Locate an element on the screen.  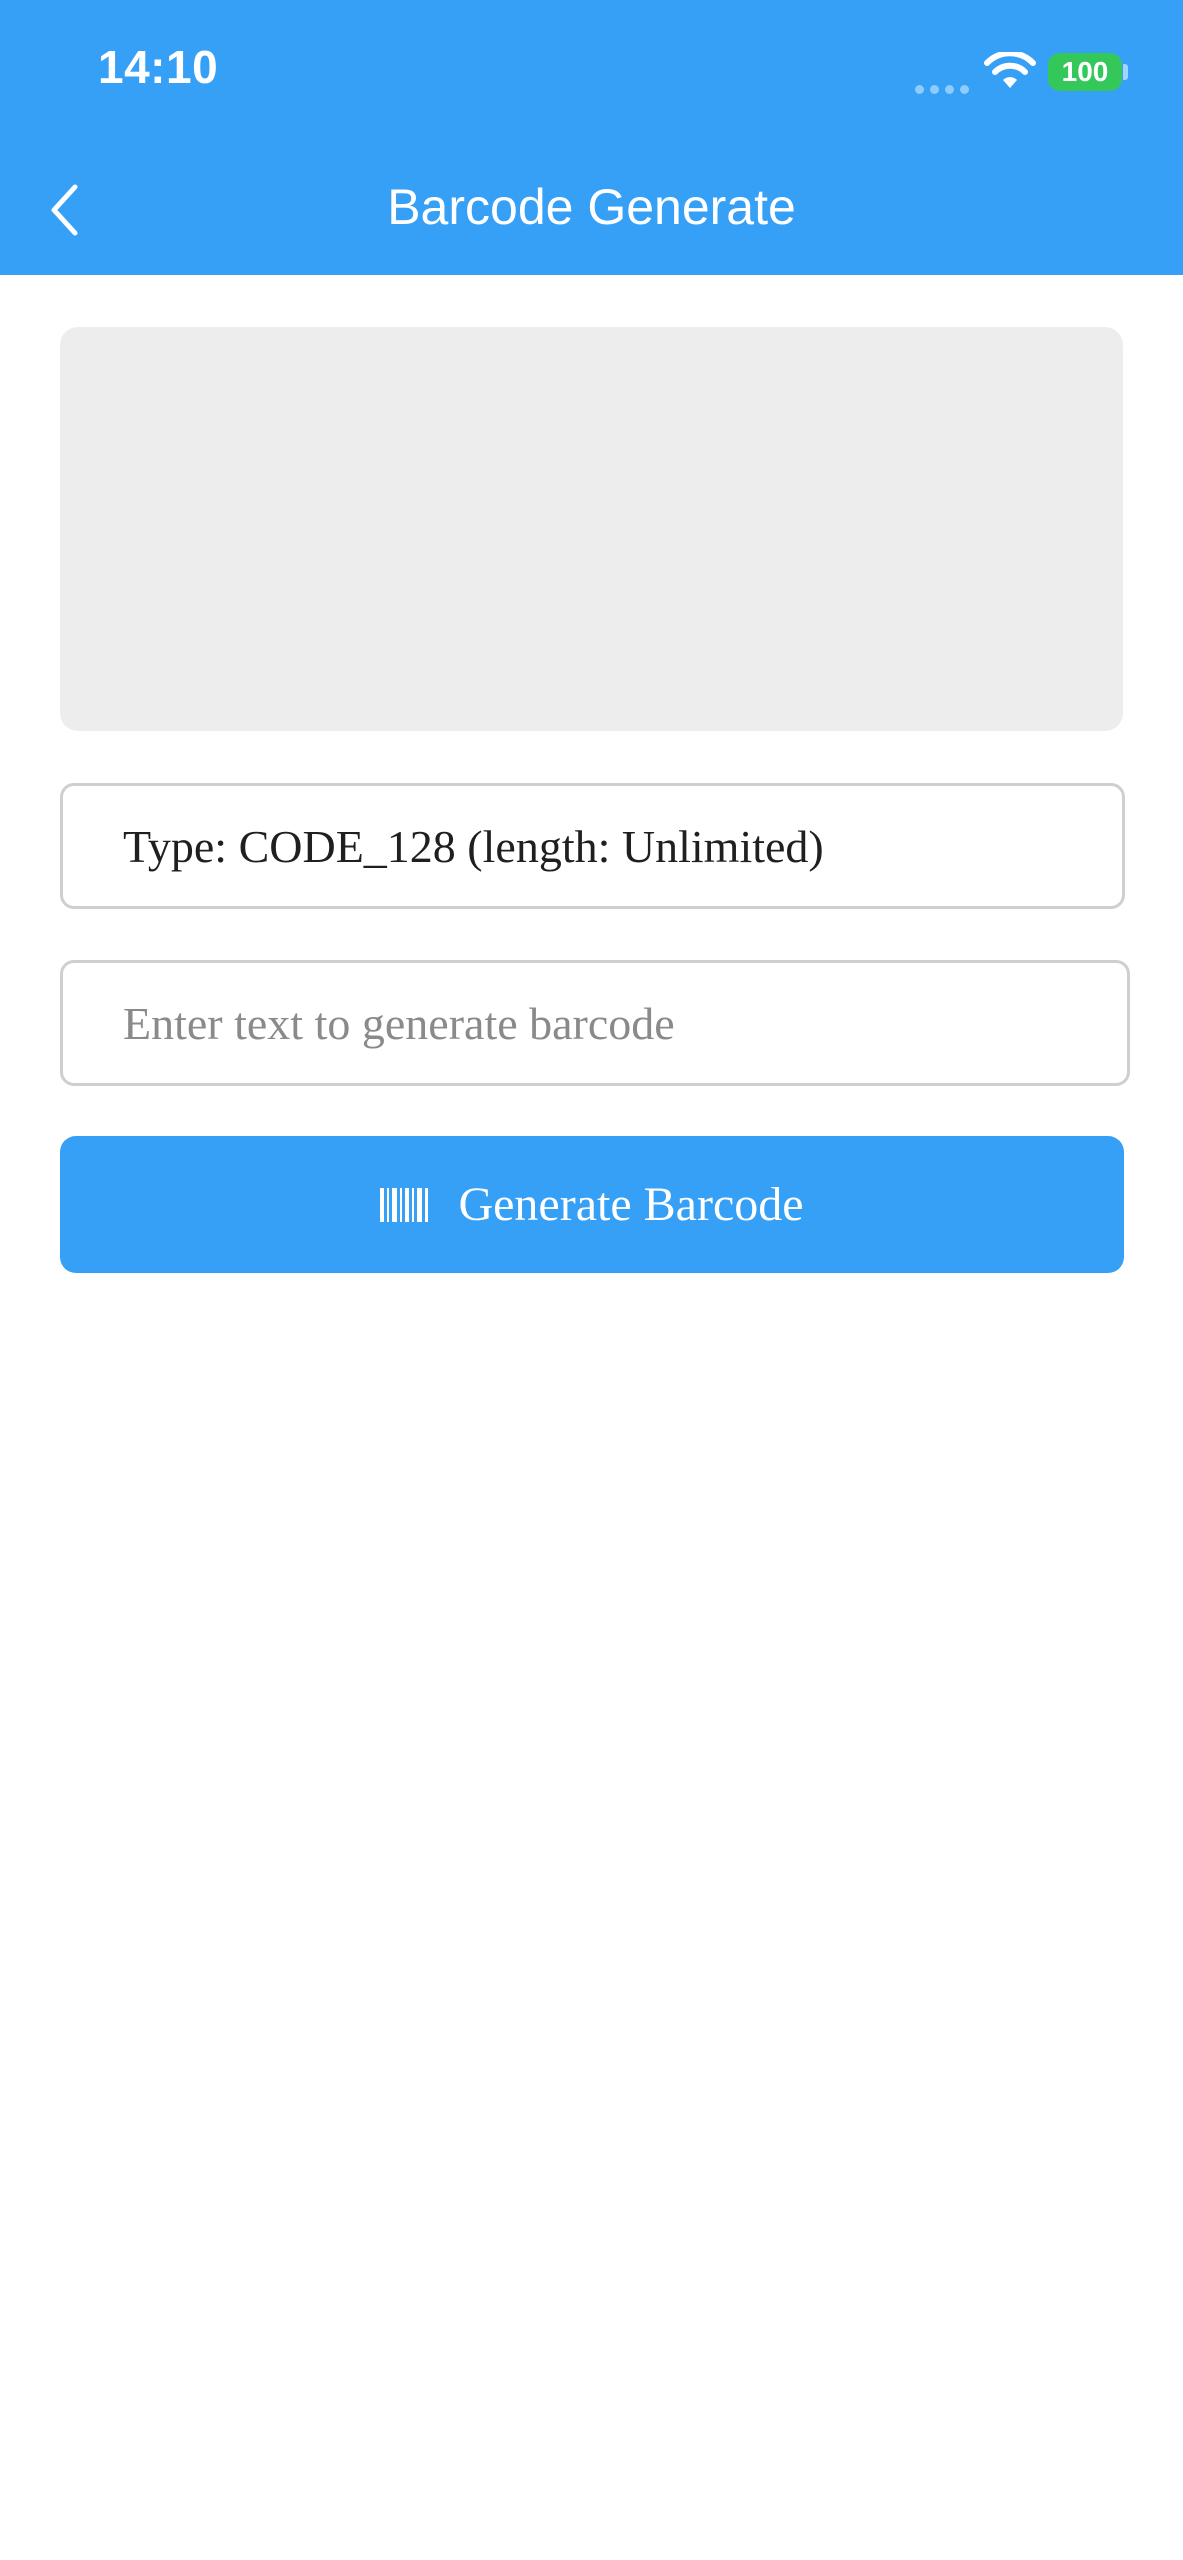
generate-barcode-button: Generate Barcode is located at coordinates (592, 1204).